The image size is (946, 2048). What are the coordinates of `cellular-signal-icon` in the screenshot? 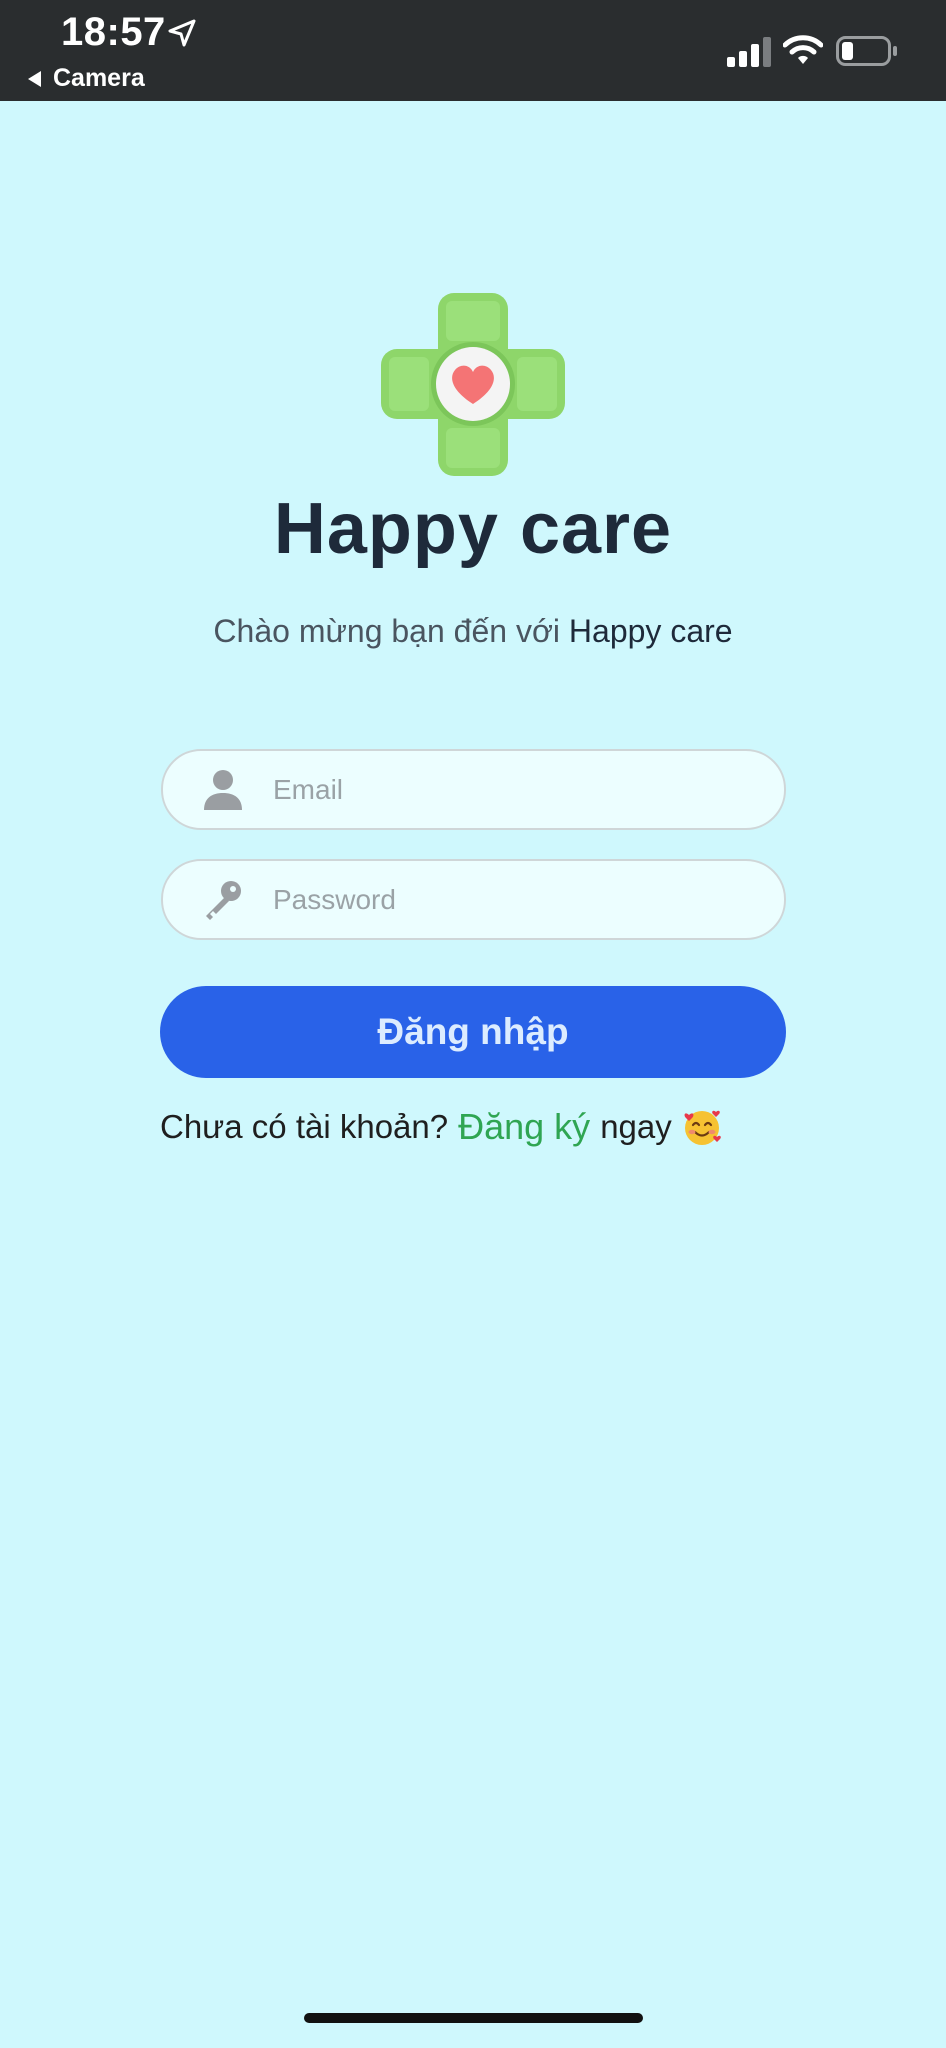 It's located at (749, 52).